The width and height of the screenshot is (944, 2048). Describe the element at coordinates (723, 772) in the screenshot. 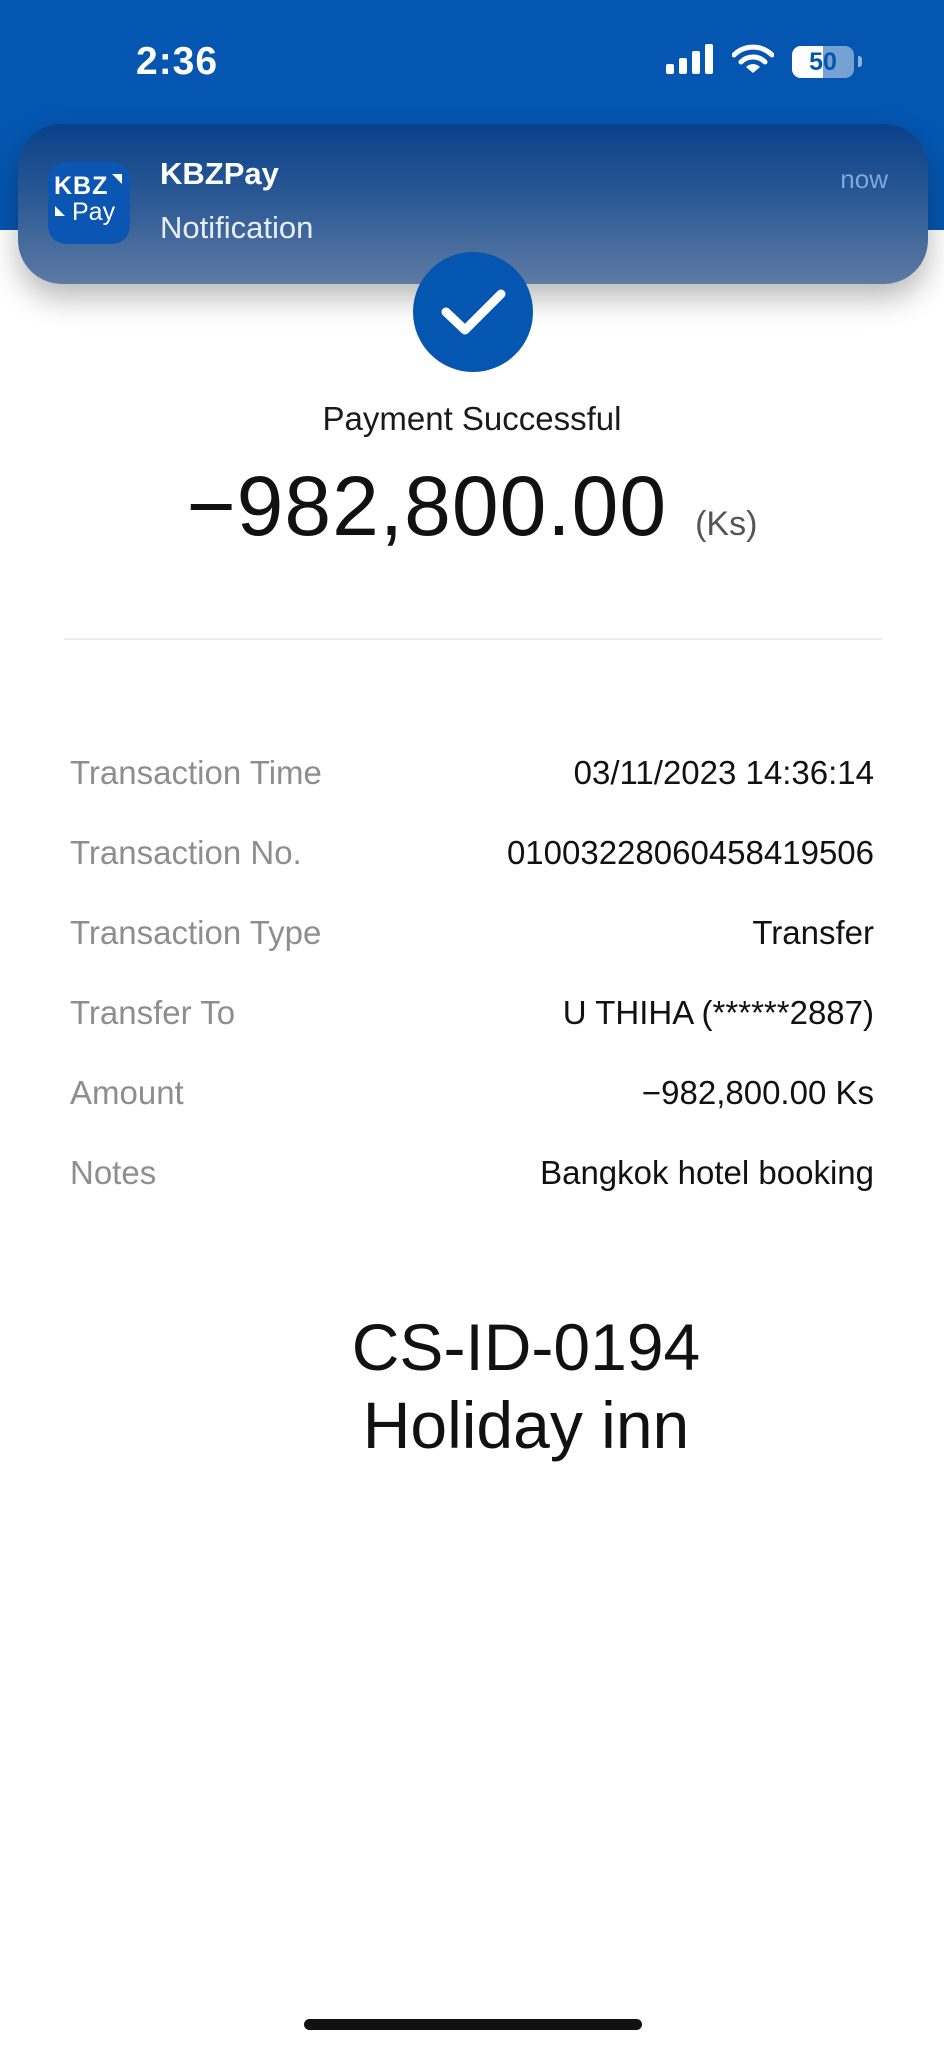

I see `detail-value: 03/11/2023 14:36:14` at that location.